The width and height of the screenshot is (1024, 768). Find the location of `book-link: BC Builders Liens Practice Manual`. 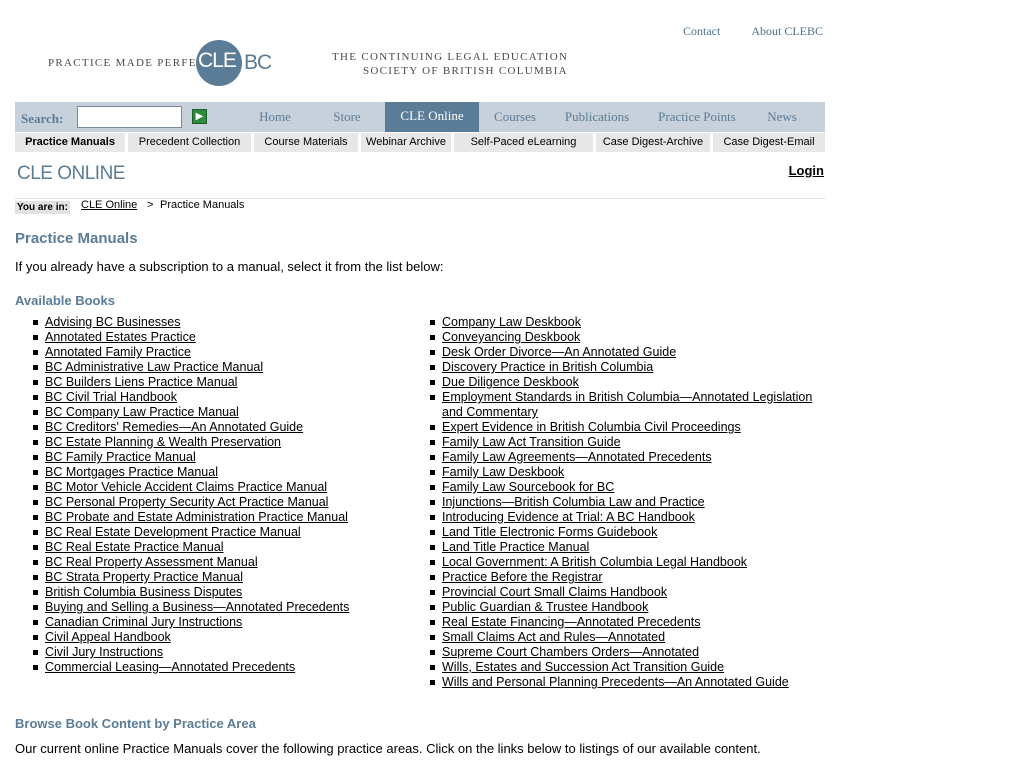

book-link: BC Builders Liens Practice Manual is located at coordinates (141, 382).